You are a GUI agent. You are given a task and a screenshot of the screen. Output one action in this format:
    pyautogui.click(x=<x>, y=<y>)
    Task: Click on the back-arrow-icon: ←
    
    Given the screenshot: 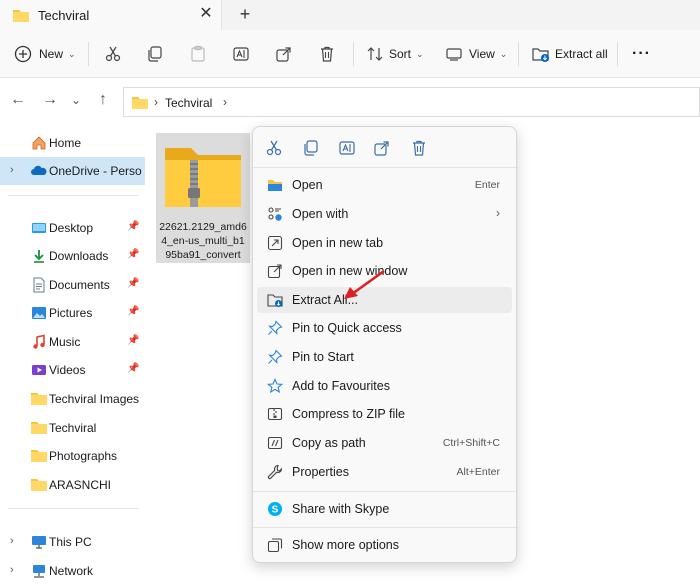 What is the action you would take?
    pyautogui.click(x=18, y=100)
    